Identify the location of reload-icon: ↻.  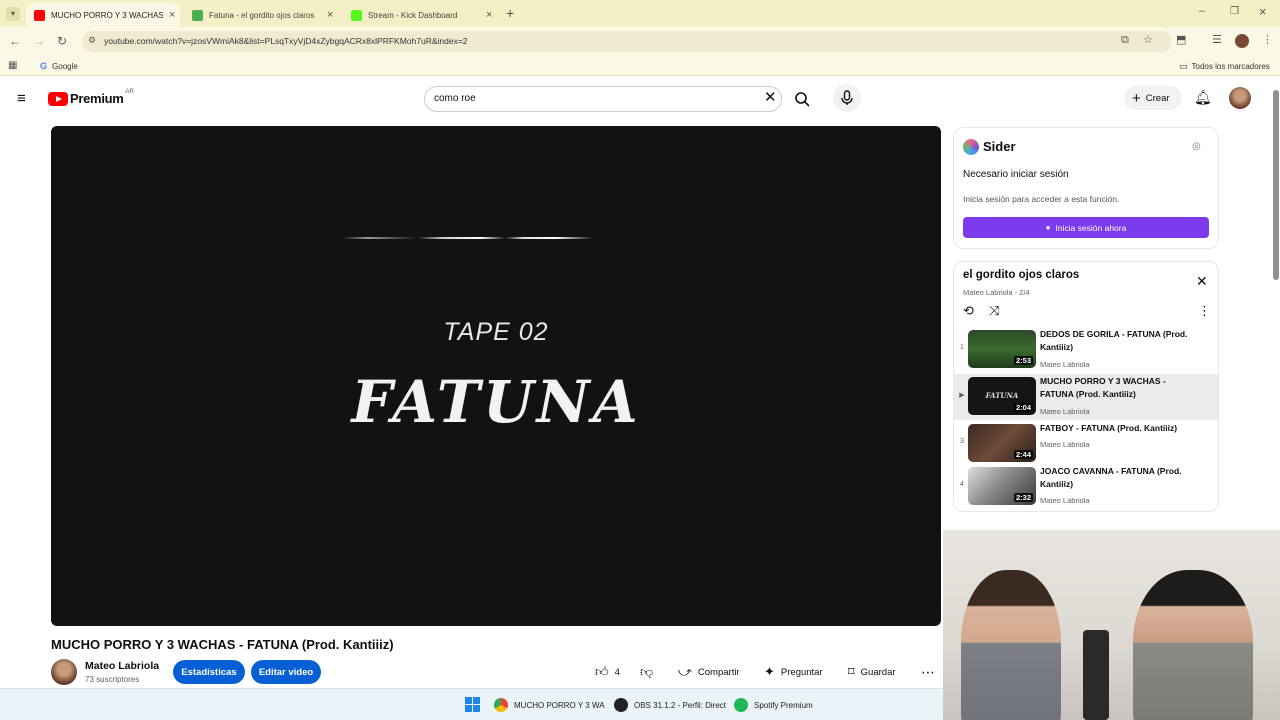
(62, 41).